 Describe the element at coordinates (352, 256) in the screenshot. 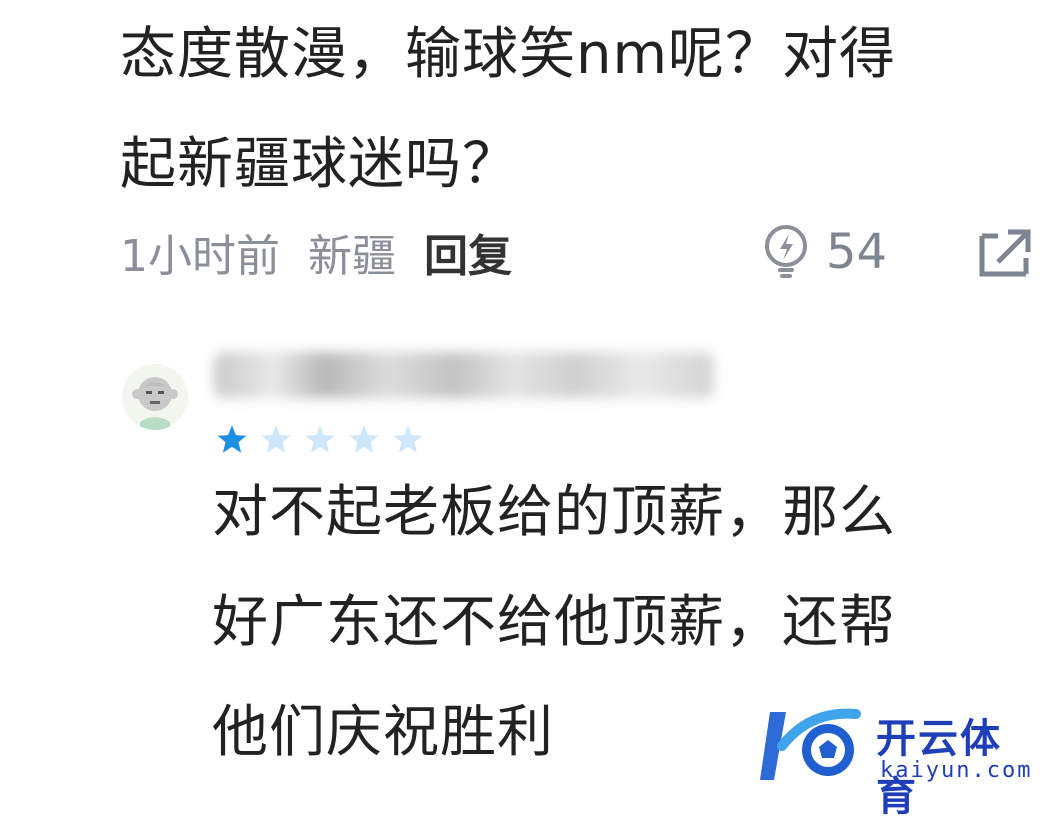

I see `comment-location: 新疆` at that location.